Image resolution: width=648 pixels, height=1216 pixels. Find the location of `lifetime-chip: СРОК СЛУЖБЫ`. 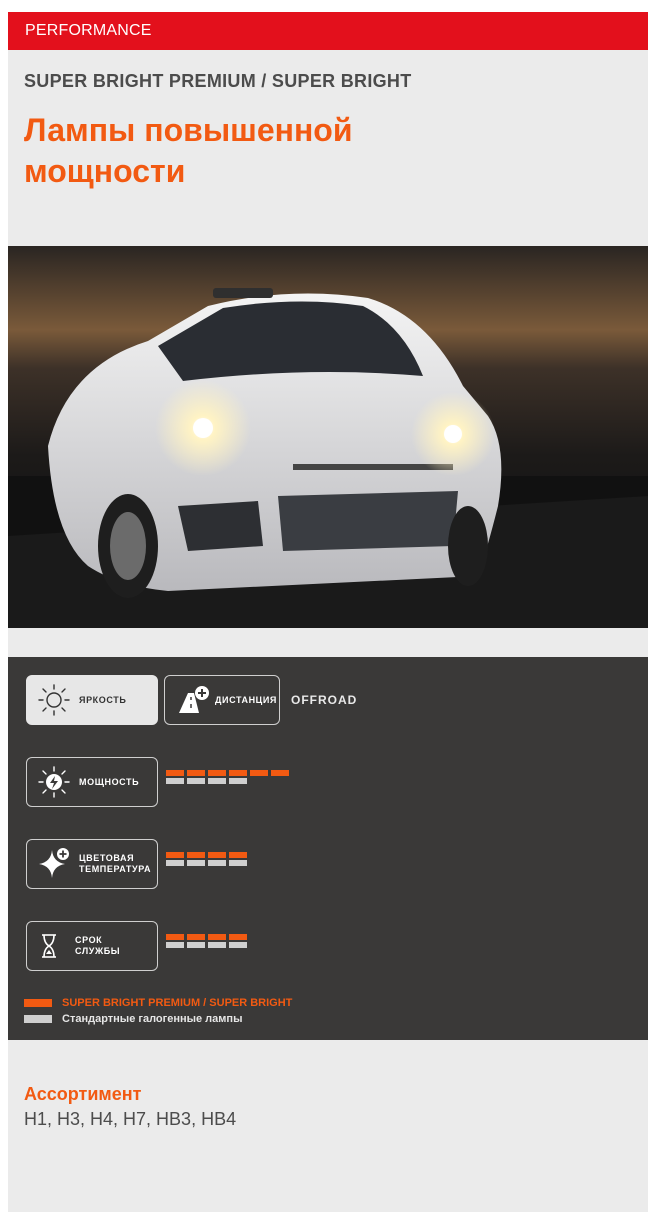

lifetime-chip: СРОК СЛУЖБЫ is located at coordinates (92, 946).